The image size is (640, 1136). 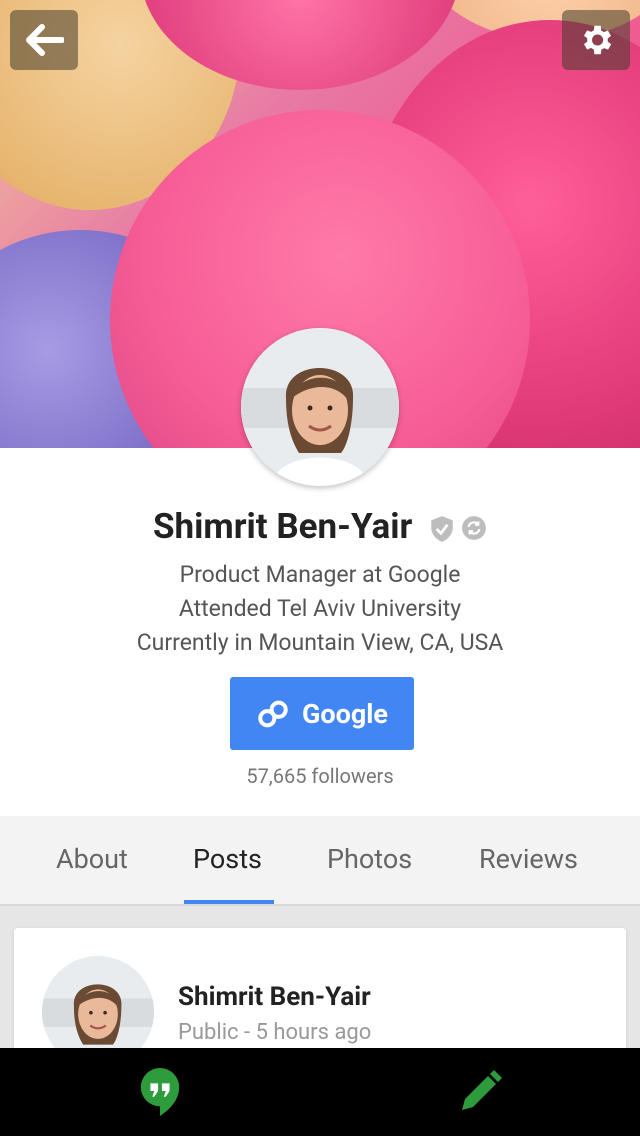 I want to click on post-meta: Public - 5 hours ago, so click(x=275, y=1032).